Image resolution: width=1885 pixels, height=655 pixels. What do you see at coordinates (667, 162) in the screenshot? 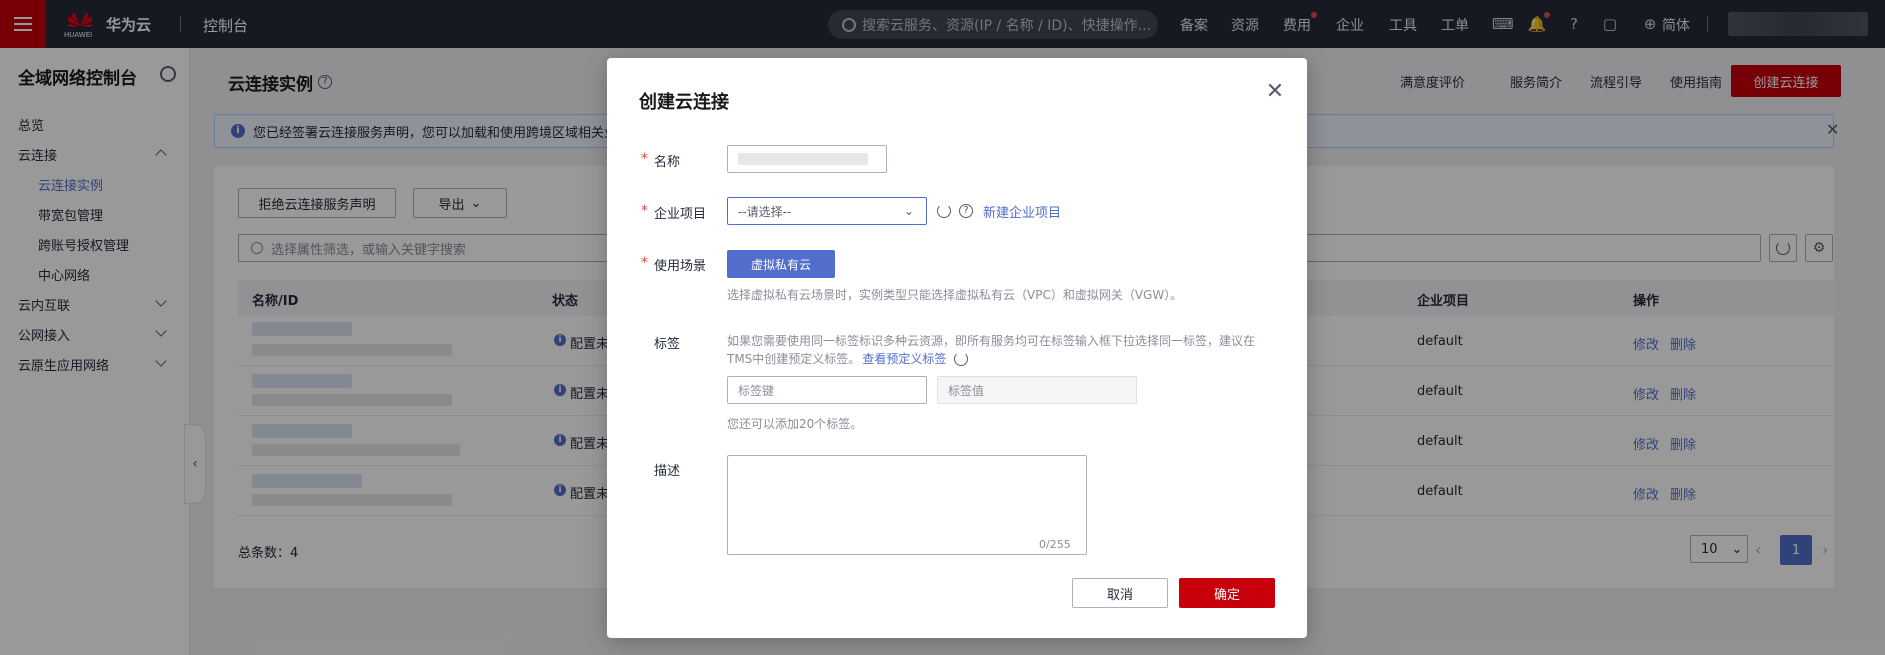
I see `name-label: 名称` at bounding box center [667, 162].